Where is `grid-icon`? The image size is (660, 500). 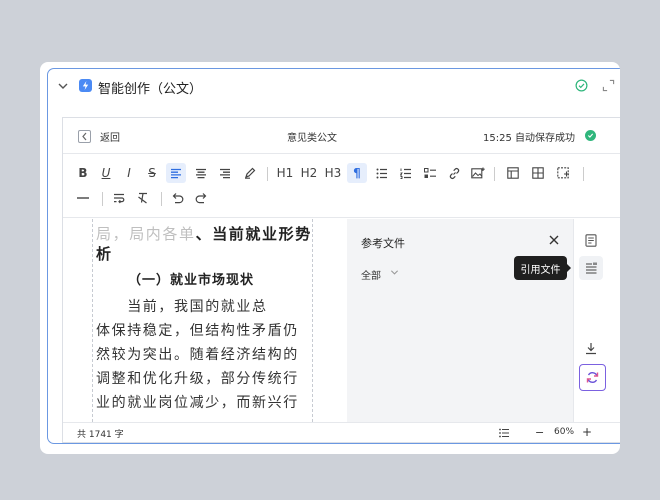
grid-icon is located at coordinates (538, 173).